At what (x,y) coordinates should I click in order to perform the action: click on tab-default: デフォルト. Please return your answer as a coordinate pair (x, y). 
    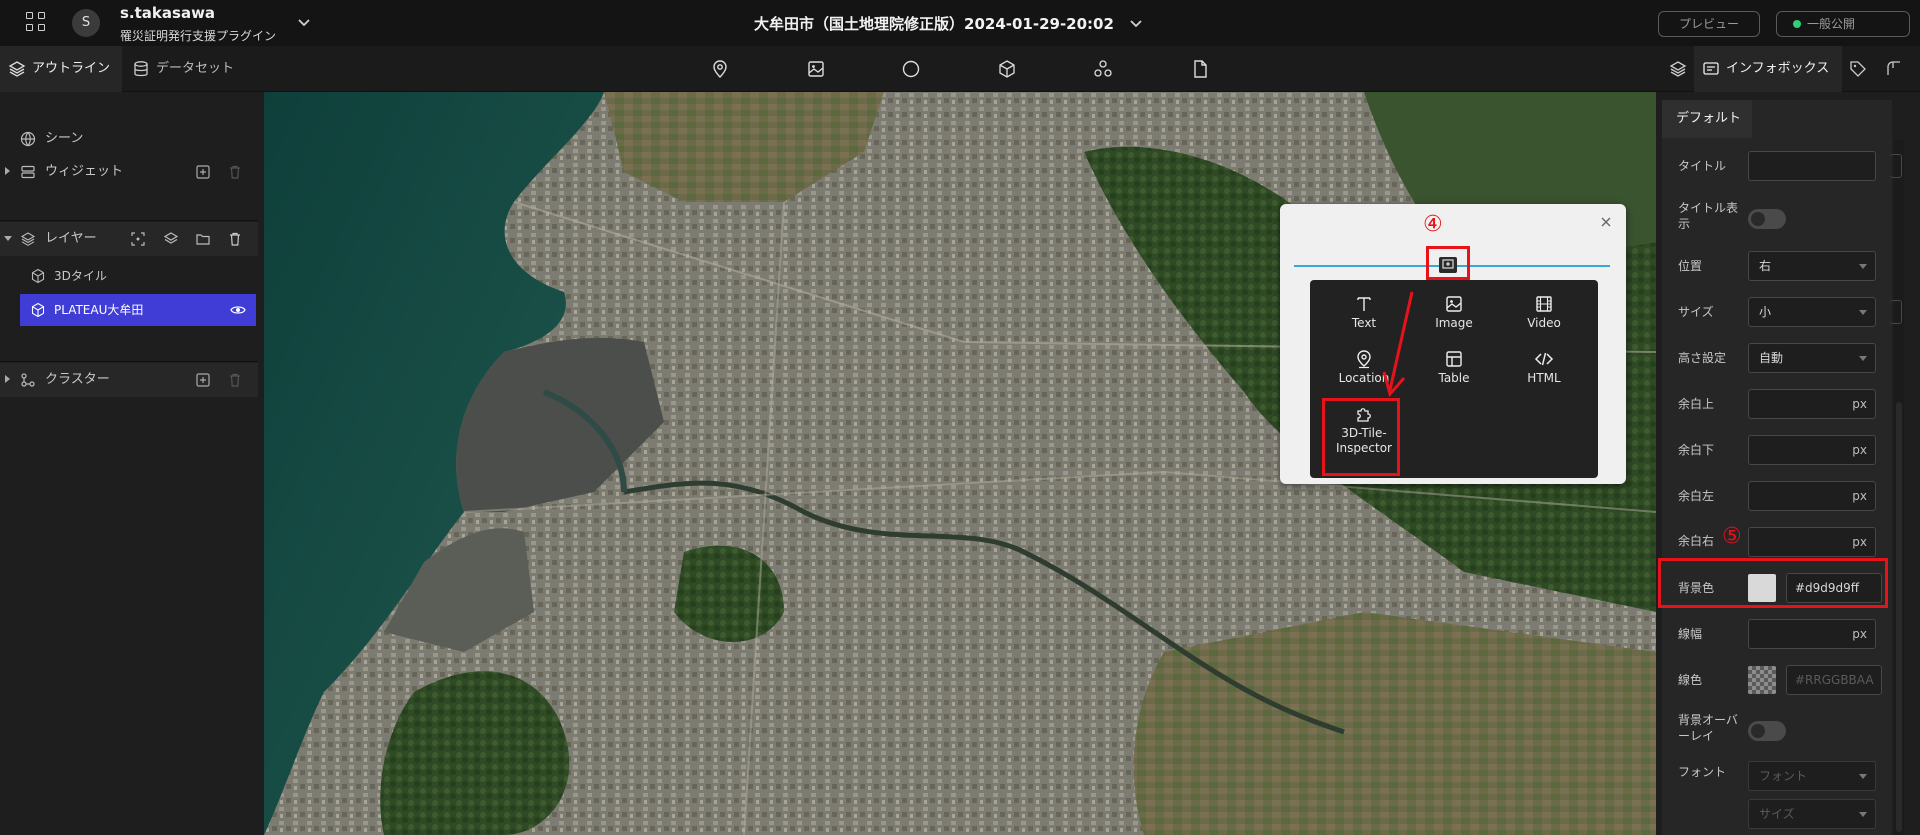
    Looking at the image, I should click on (1707, 119).